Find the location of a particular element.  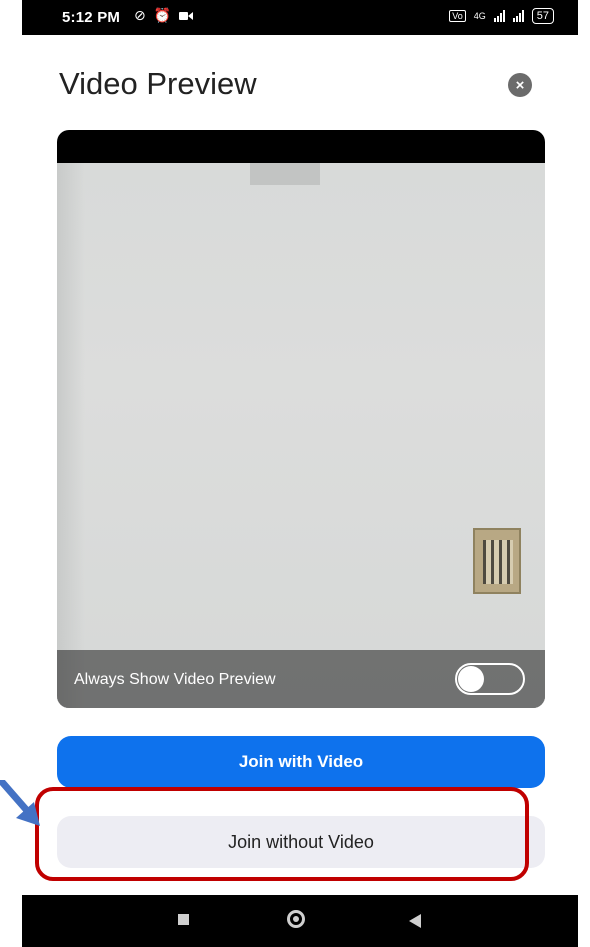

window-bars is located at coordinates (498, 562).